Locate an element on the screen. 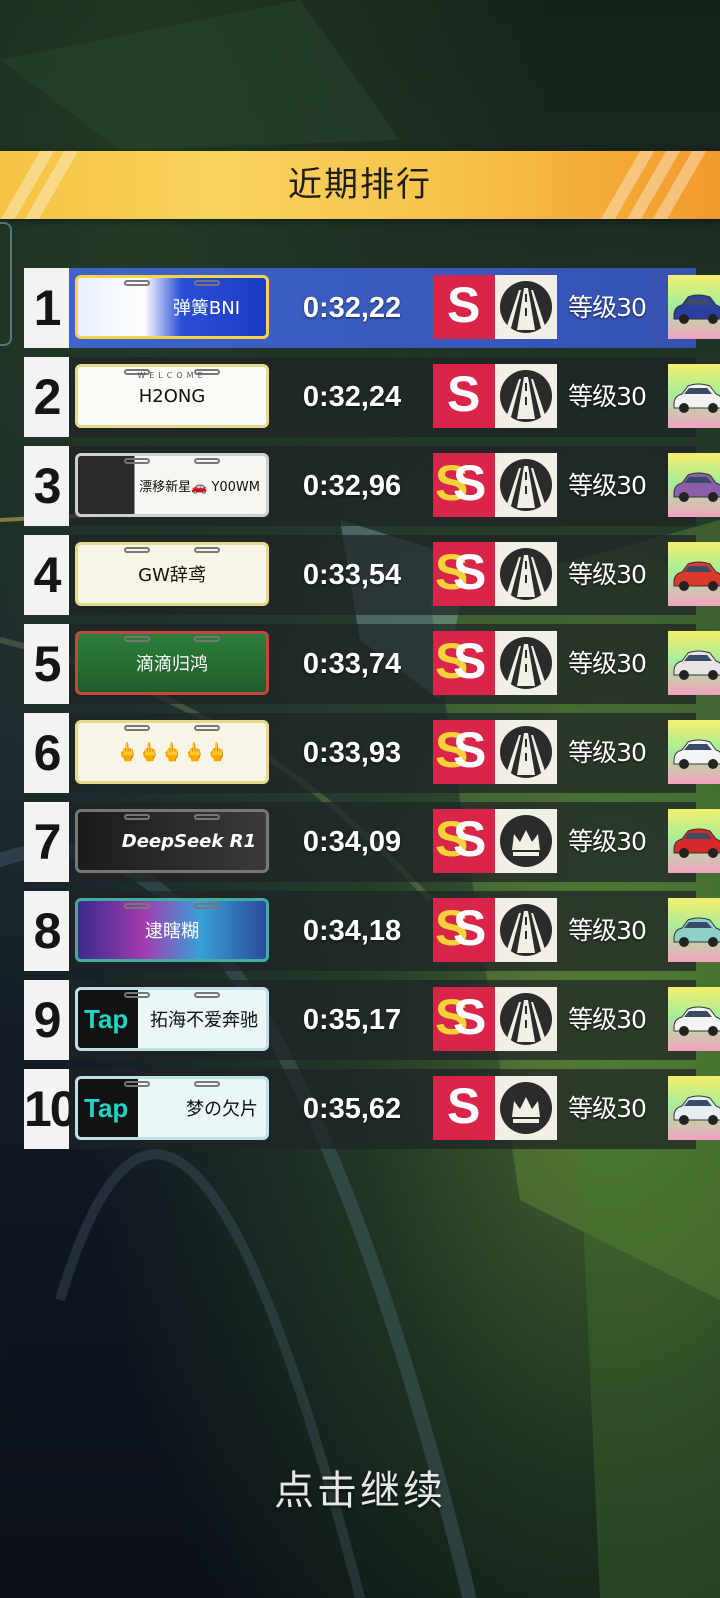 Image resolution: width=720 pixels, height=1598 pixels. lap-time: 0:33,93 is located at coordinates (352, 753).